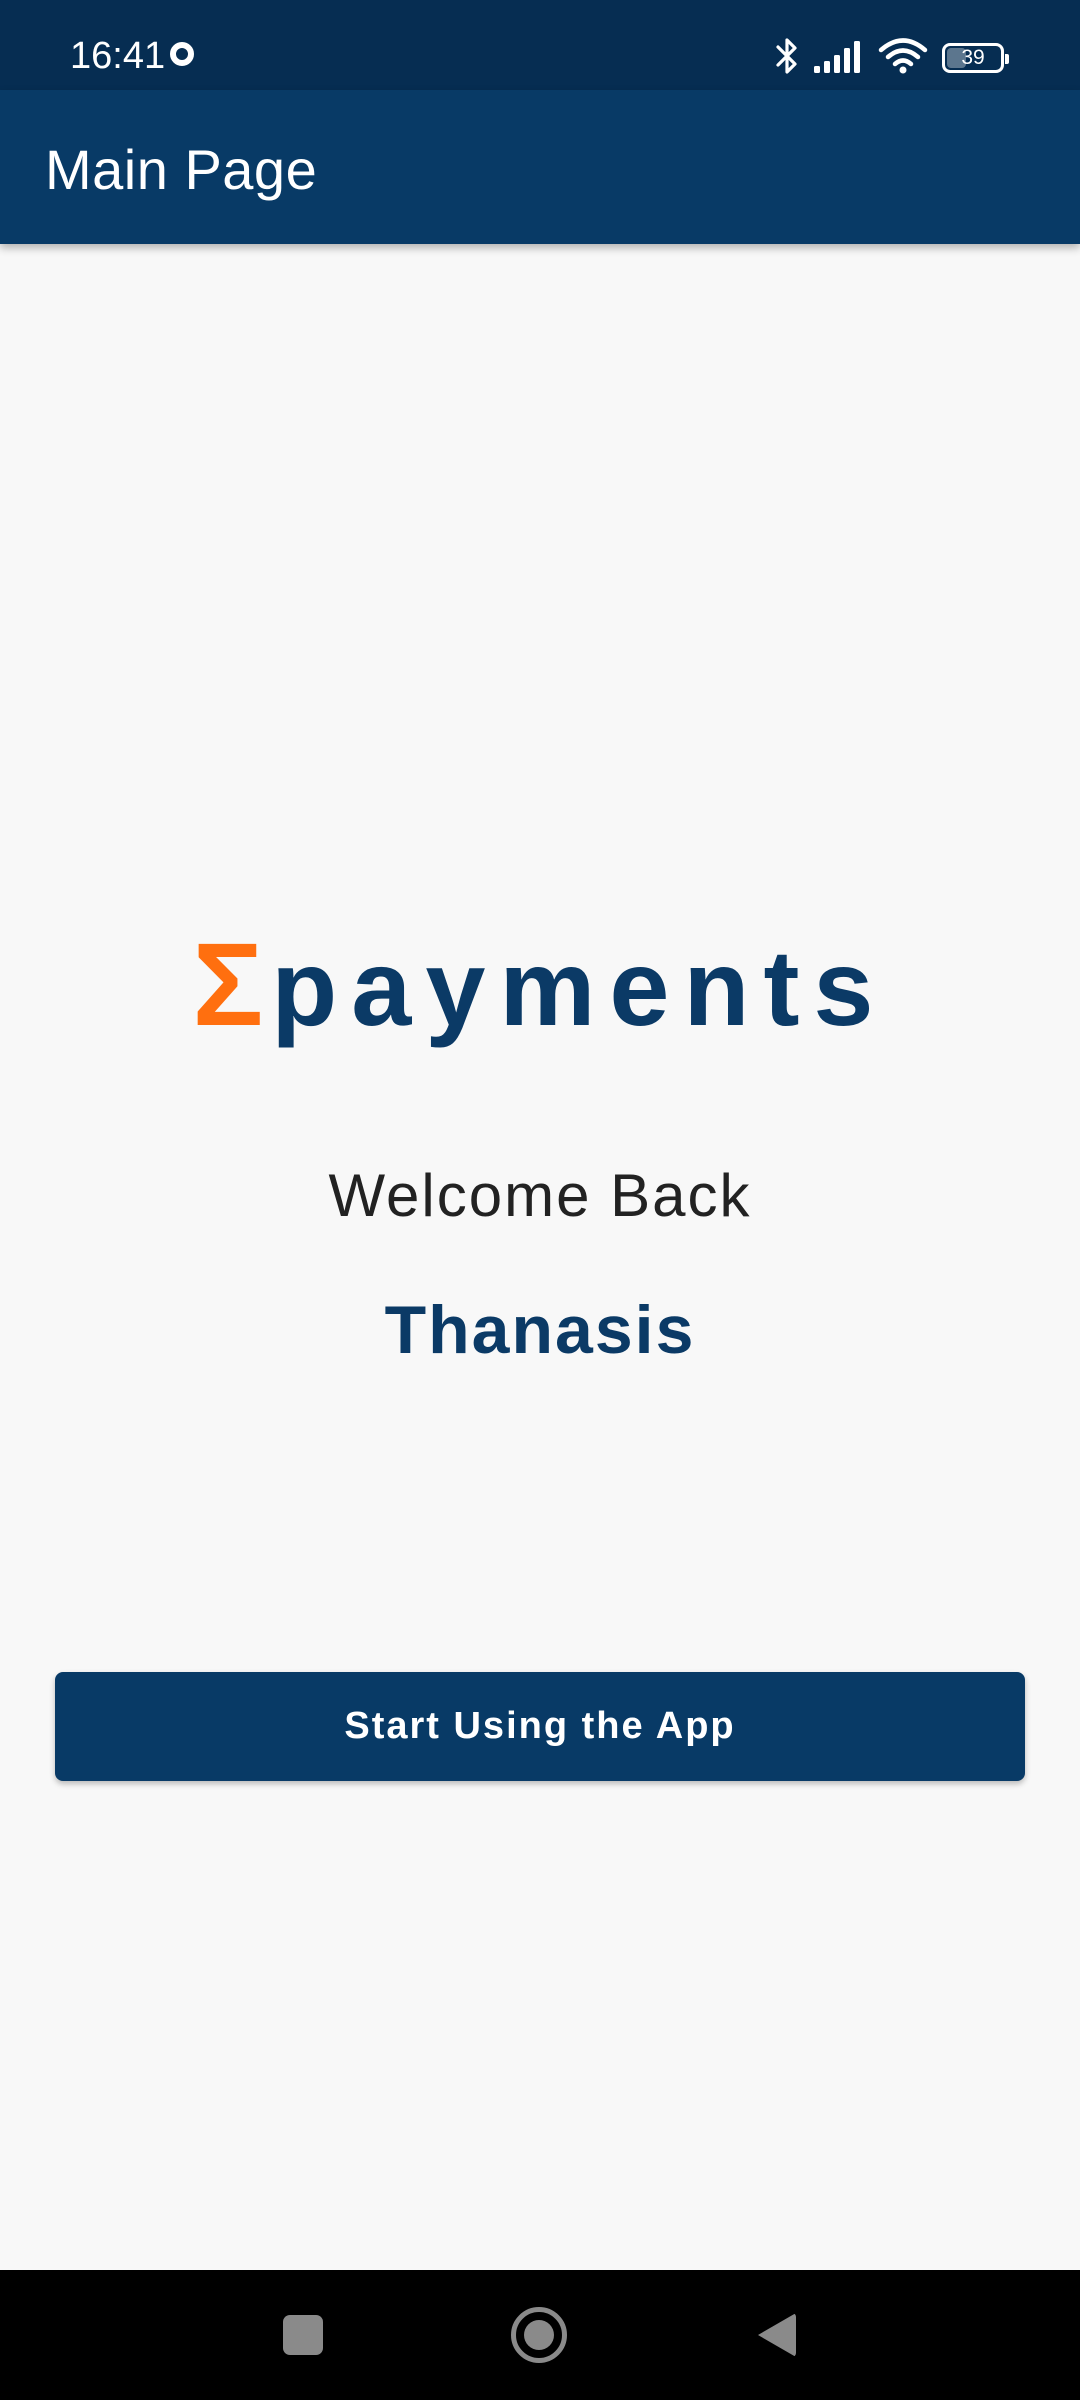 Image resolution: width=1080 pixels, height=2400 pixels. I want to click on status-time: 16:41, so click(118, 56).